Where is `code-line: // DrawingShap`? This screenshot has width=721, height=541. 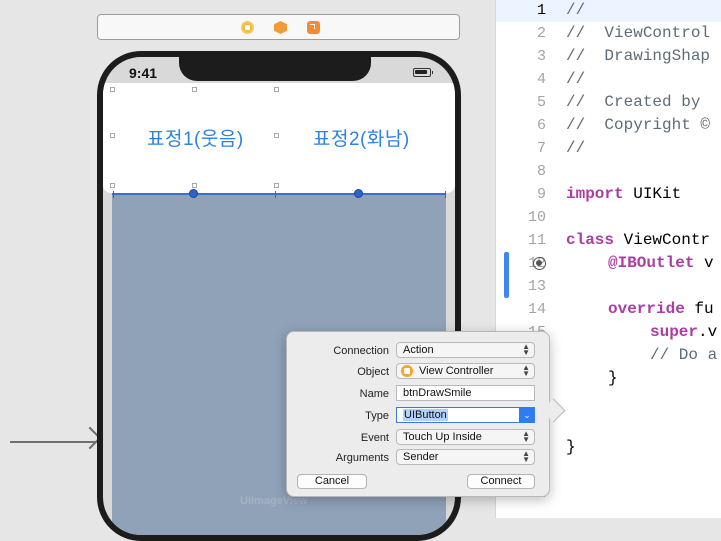
code-line: // DrawingShap is located at coordinates (638, 56).